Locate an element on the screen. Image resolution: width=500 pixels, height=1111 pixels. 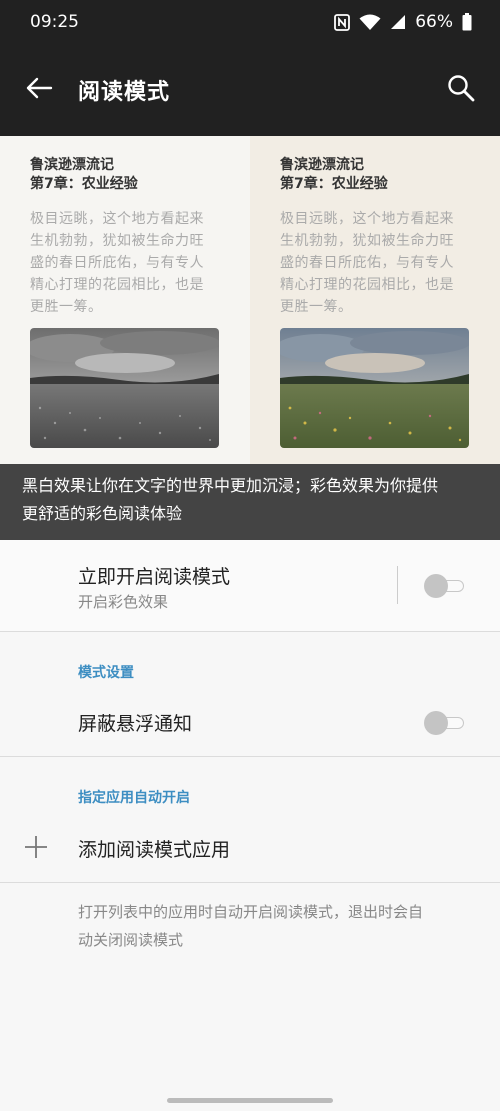
auto-apps-section-label: 指定应用自动开启 is located at coordinates (134, 798).